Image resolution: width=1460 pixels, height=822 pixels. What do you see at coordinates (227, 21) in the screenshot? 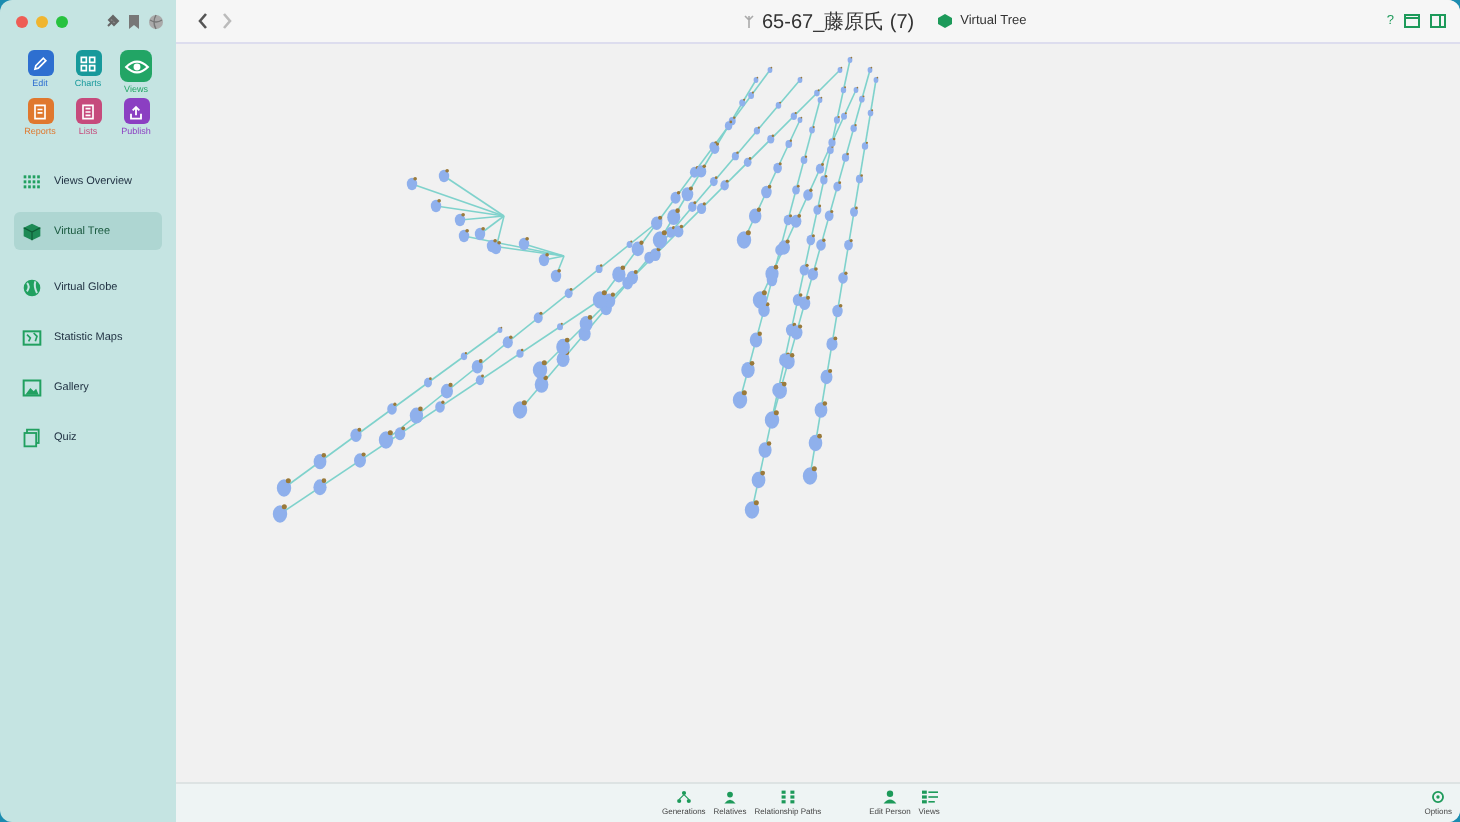
I see `forward-icon` at bounding box center [227, 21].